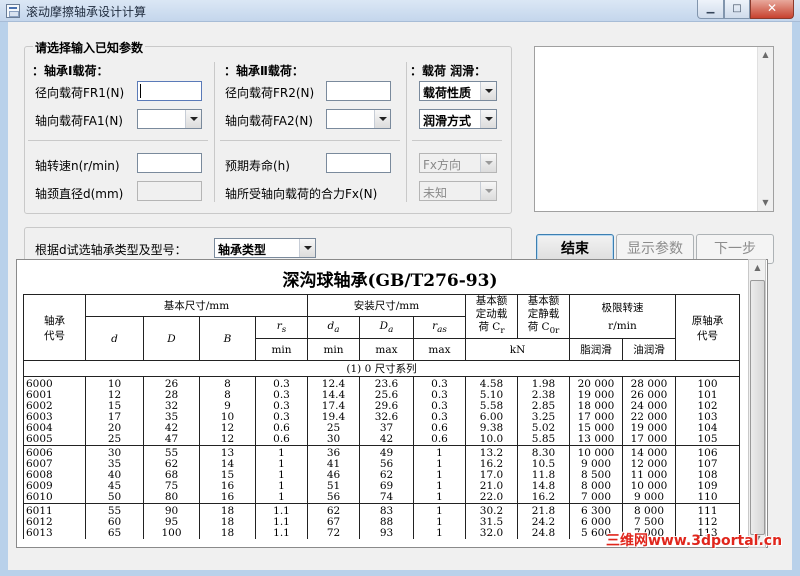  What do you see at coordinates (227, 439) in the screenshot?
I see `table-cell-value: 12` at bounding box center [227, 439].